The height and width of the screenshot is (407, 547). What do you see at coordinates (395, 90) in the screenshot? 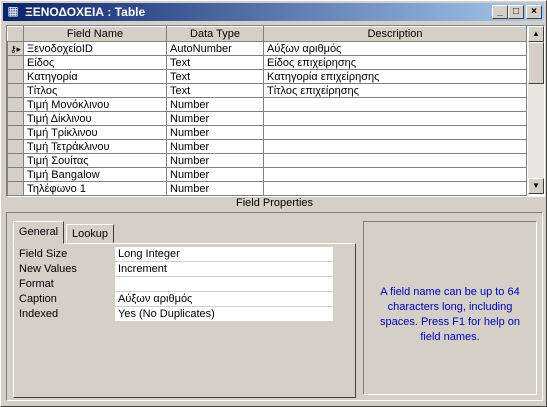
I see `description-cell: Τίτλος επιχείρησης` at bounding box center [395, 90].